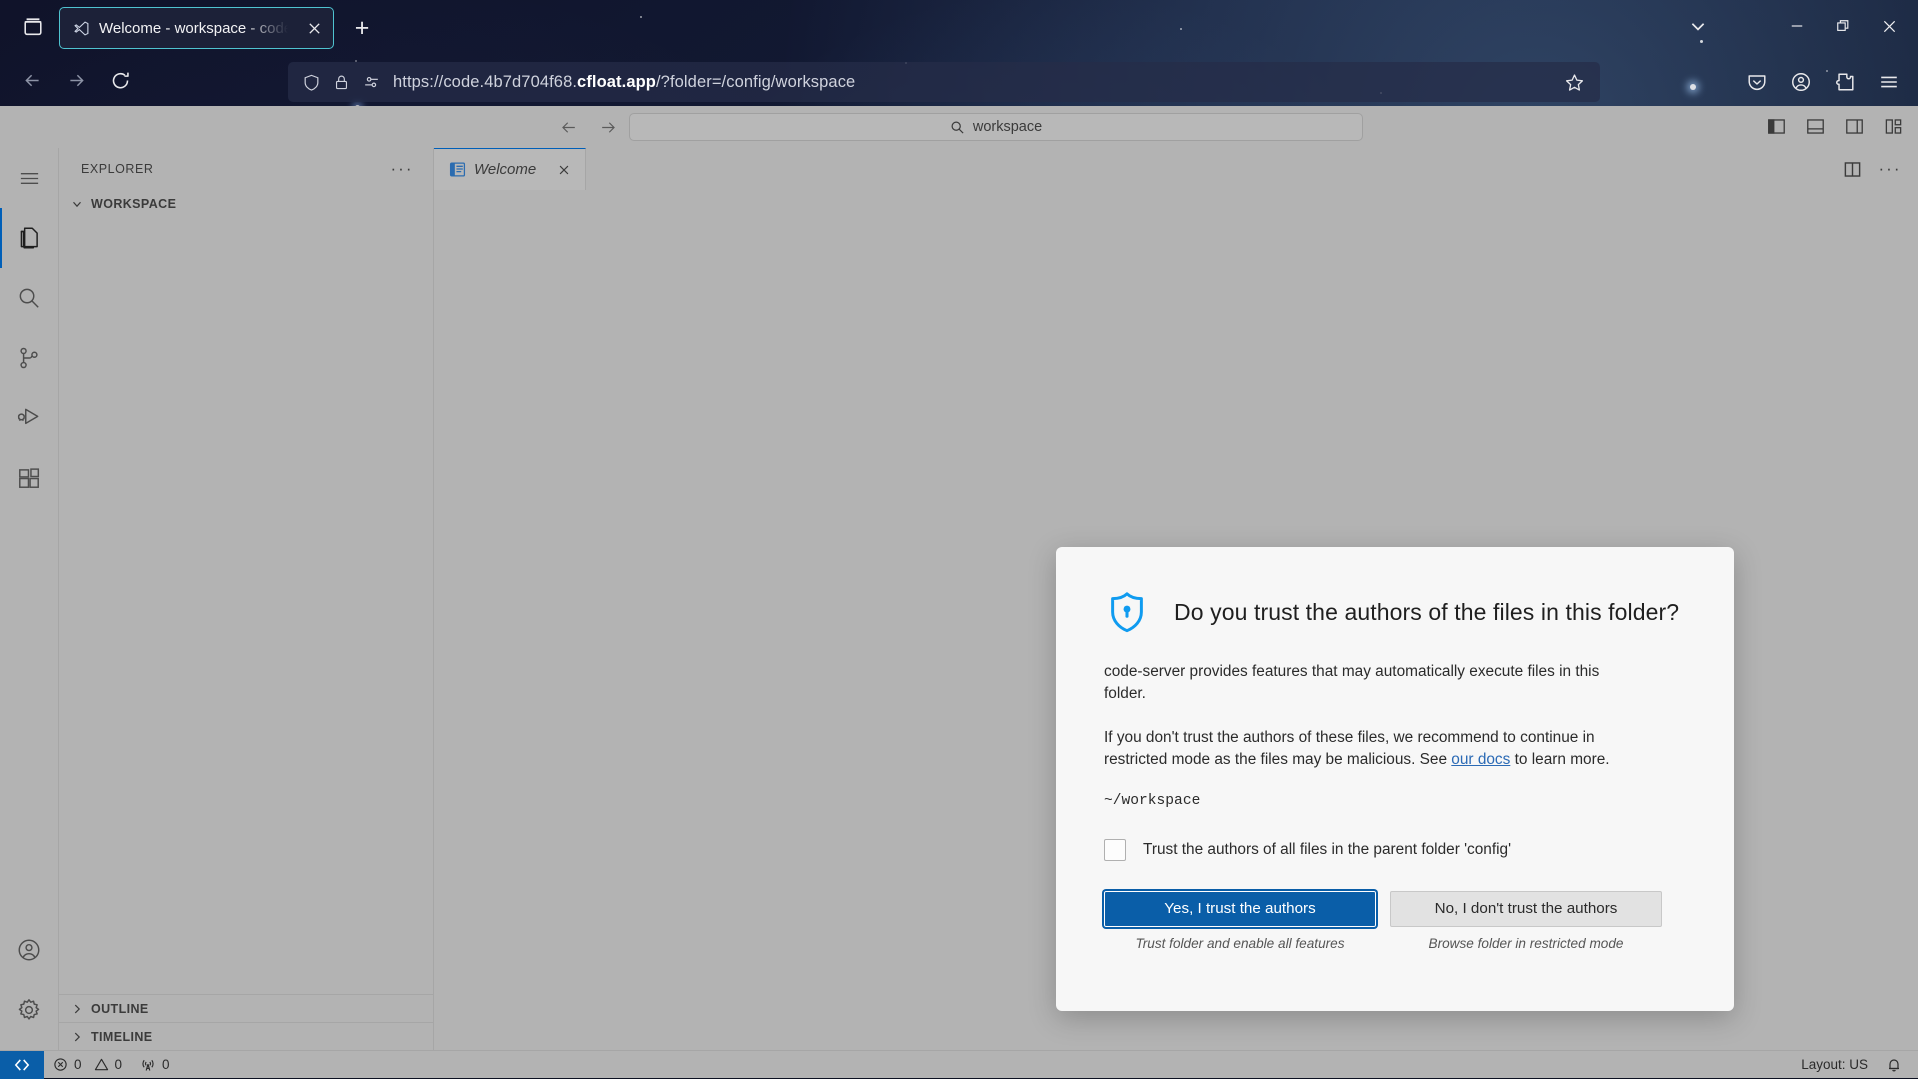 The width and height of the screenshot is (1918, 1079). Describe the element at coordinates (29, 298) in the screenshot. I see `sidebar-item-search` at that location.